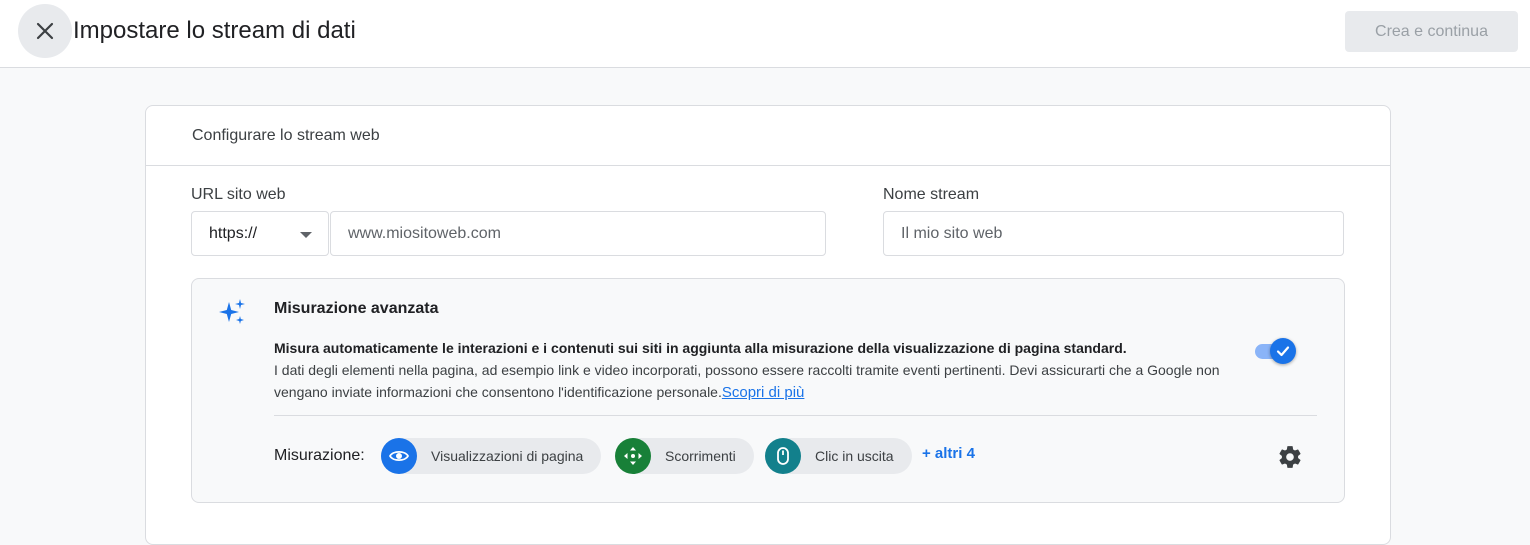  Describe the element at coordinates (854, 456) in the screenshot. I see `chip-label: Clic in uscita` at that location.